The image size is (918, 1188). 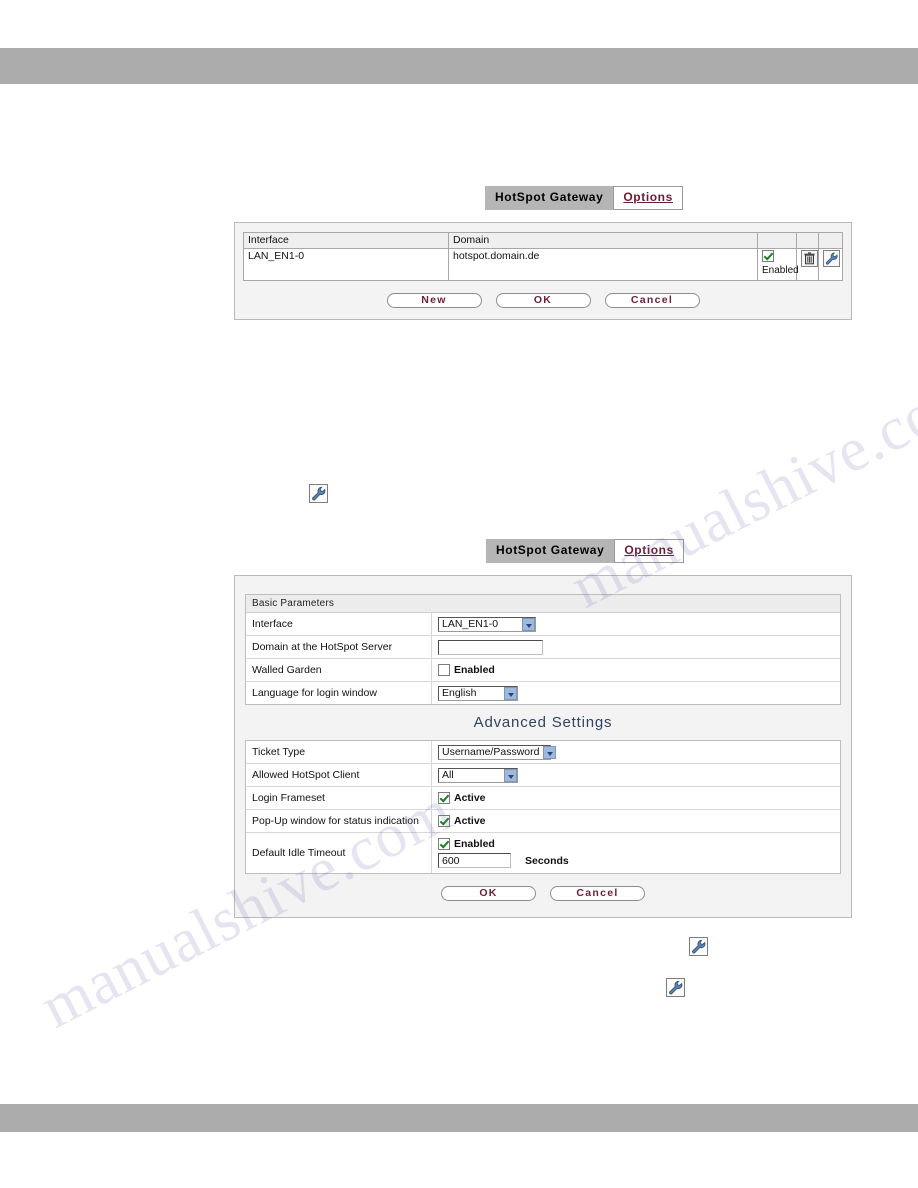 I want to click on walled-garden-checkbox, so click(x=444, y=670).